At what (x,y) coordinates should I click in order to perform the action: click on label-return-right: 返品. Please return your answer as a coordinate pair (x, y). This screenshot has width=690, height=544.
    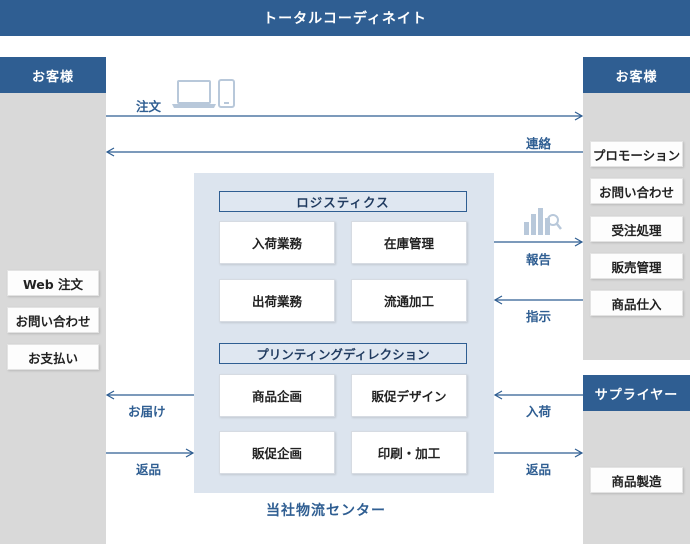
    Looking at the image, I should click on (539, 469).